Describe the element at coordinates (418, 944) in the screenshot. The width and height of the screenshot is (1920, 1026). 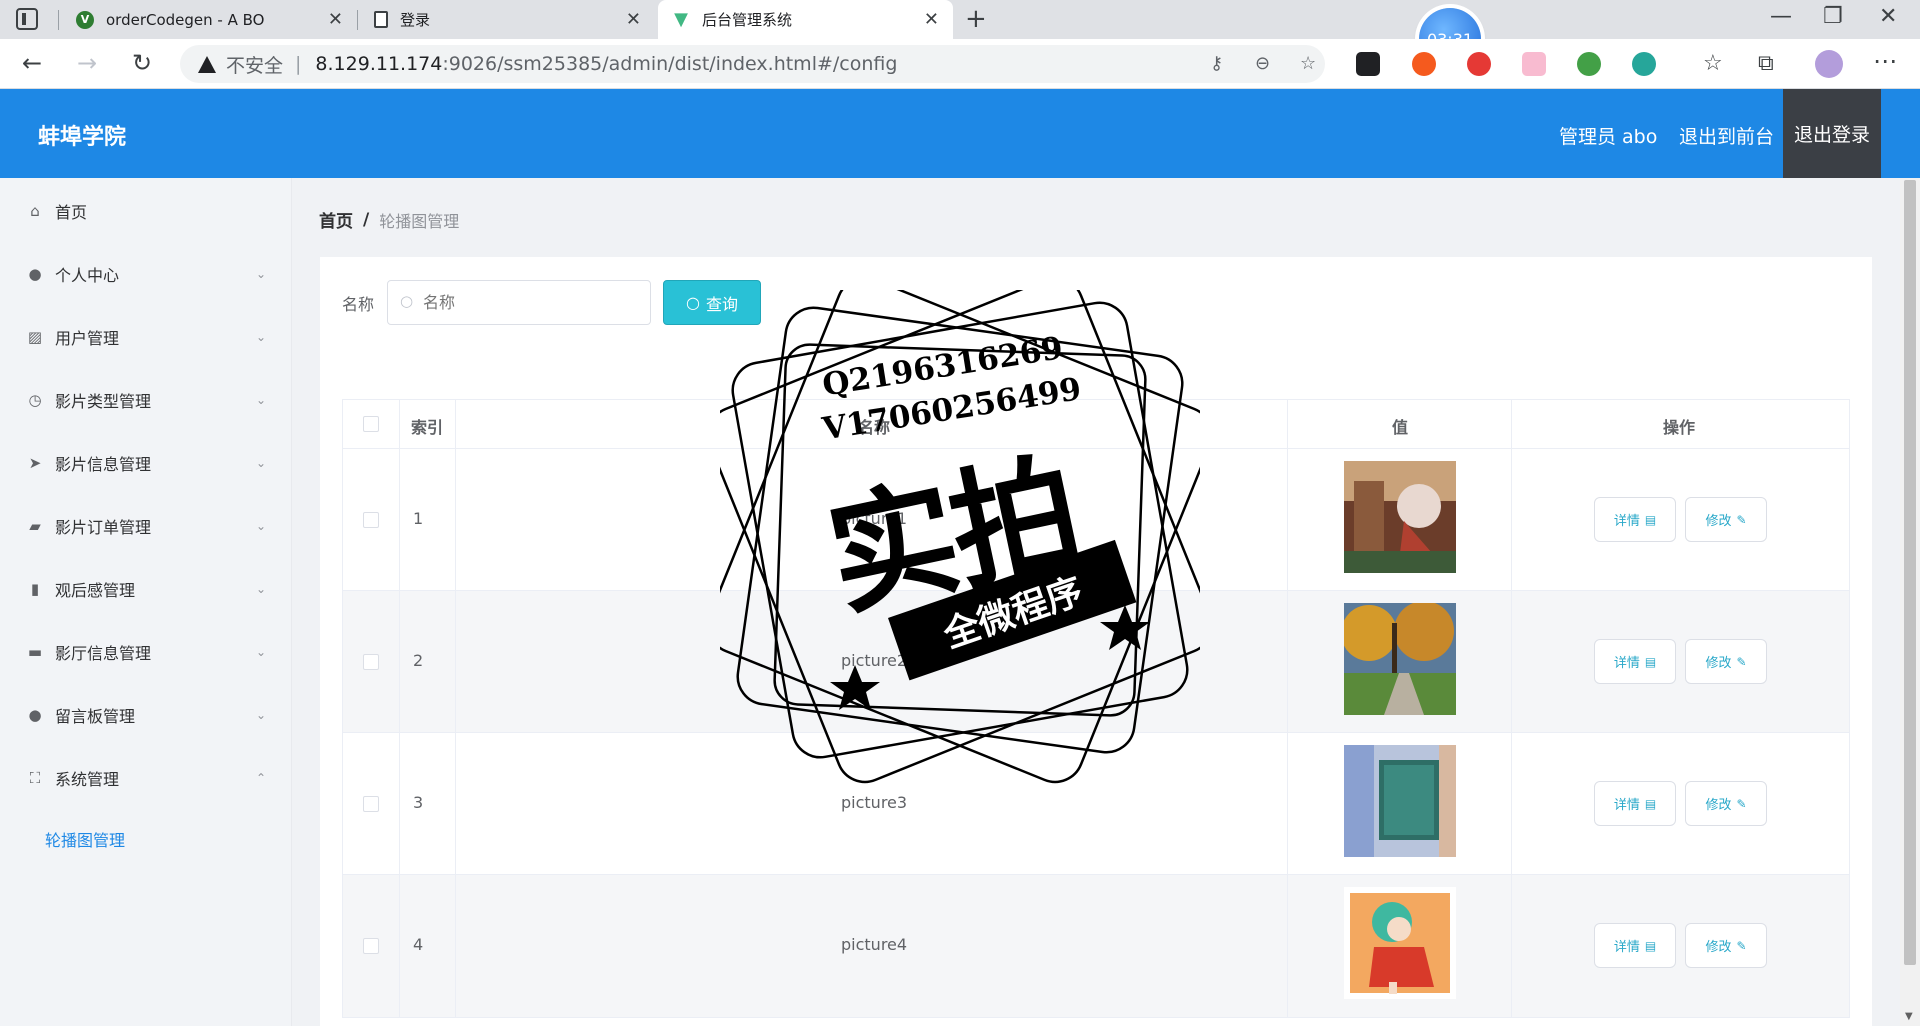
I see `row-index: 4` at that location.